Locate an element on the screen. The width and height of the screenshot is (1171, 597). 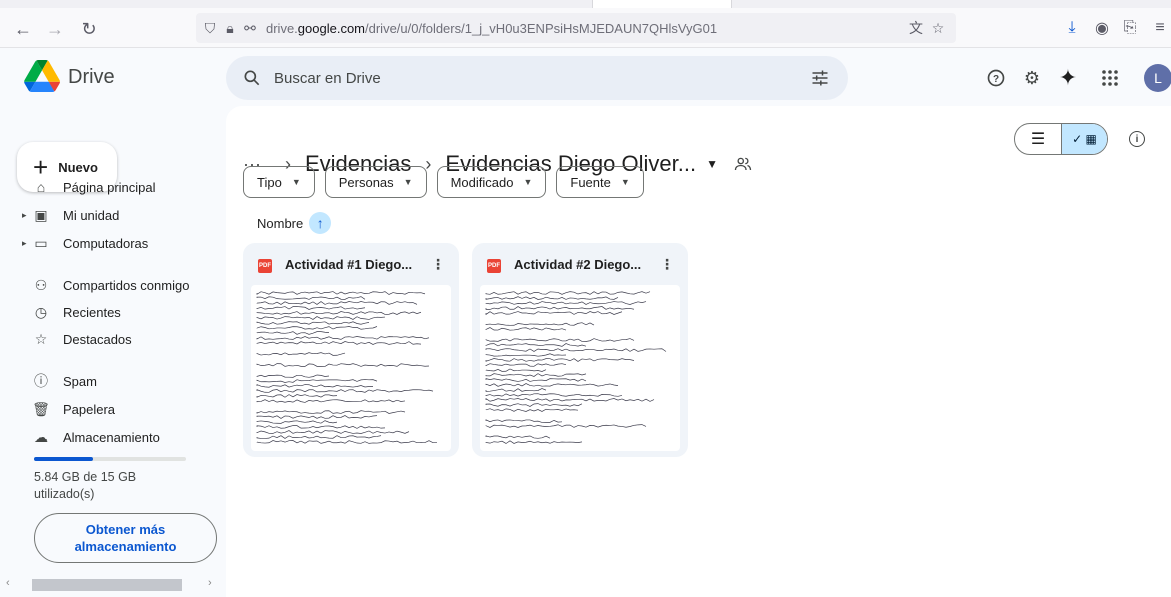
storage-bar is located at coordinates (110, 459).